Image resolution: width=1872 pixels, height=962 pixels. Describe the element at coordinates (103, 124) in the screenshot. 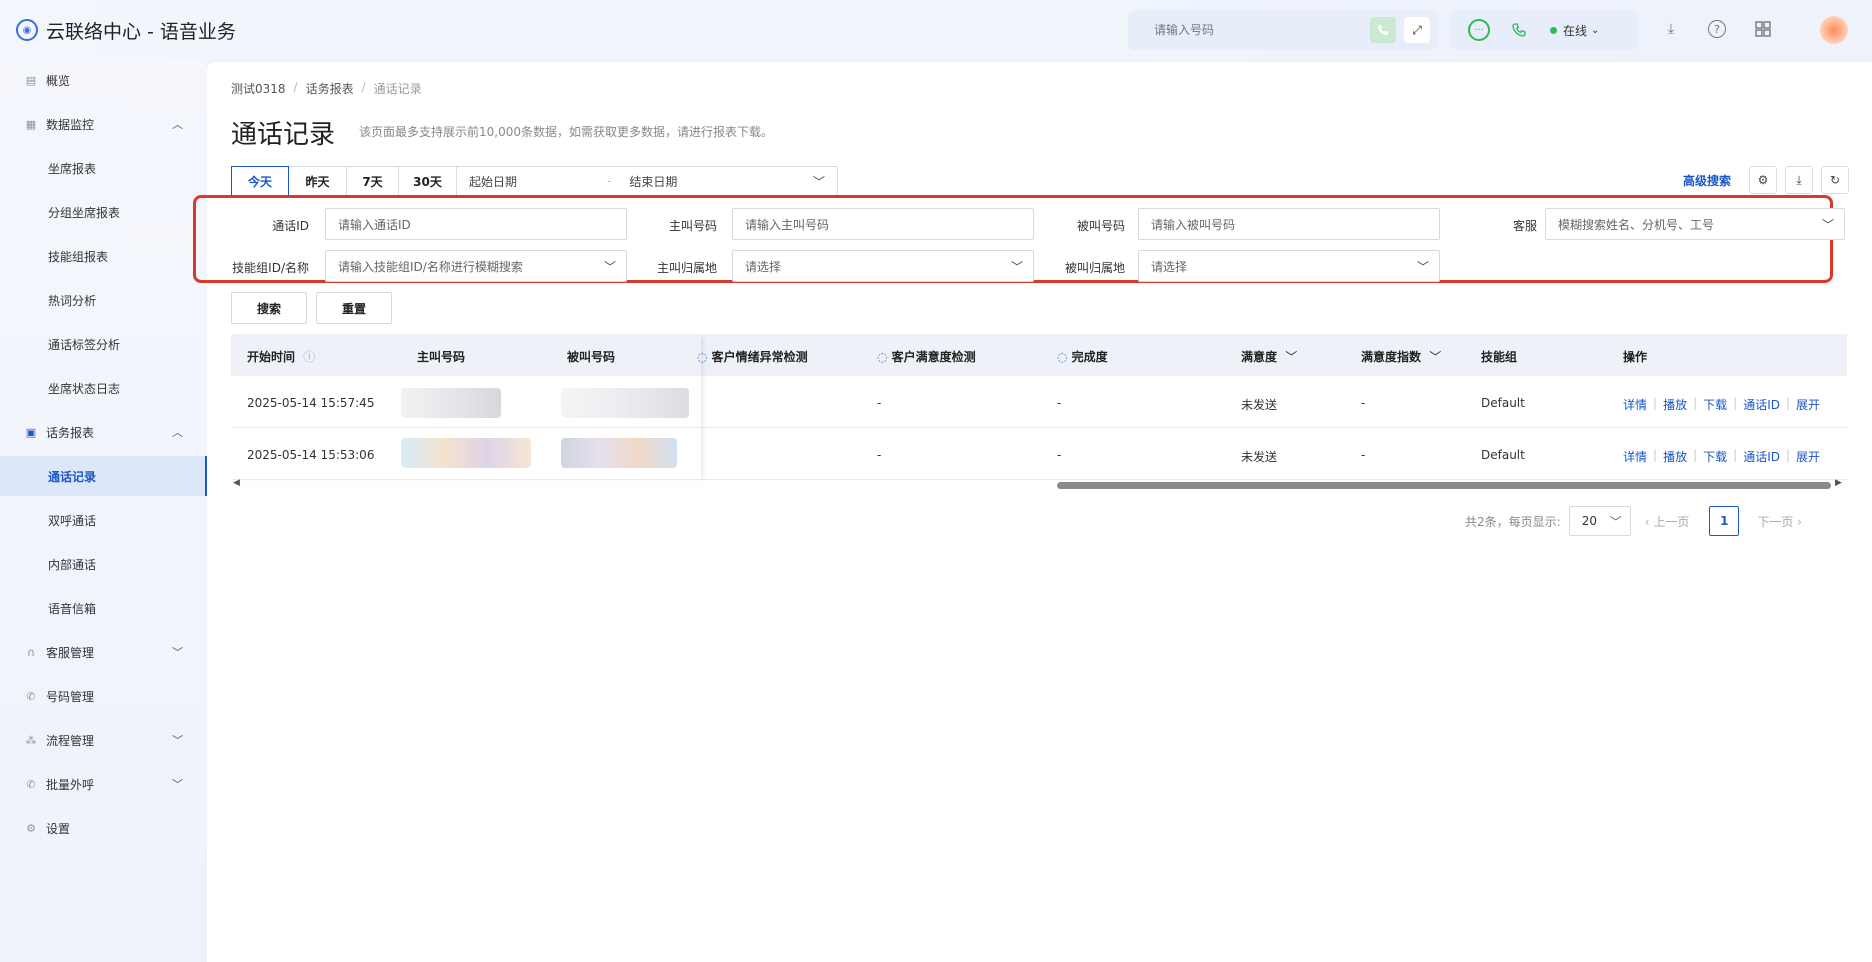

I see `sidebar-item-data-monitor: ▦ 数据监控 ︿` at that location.